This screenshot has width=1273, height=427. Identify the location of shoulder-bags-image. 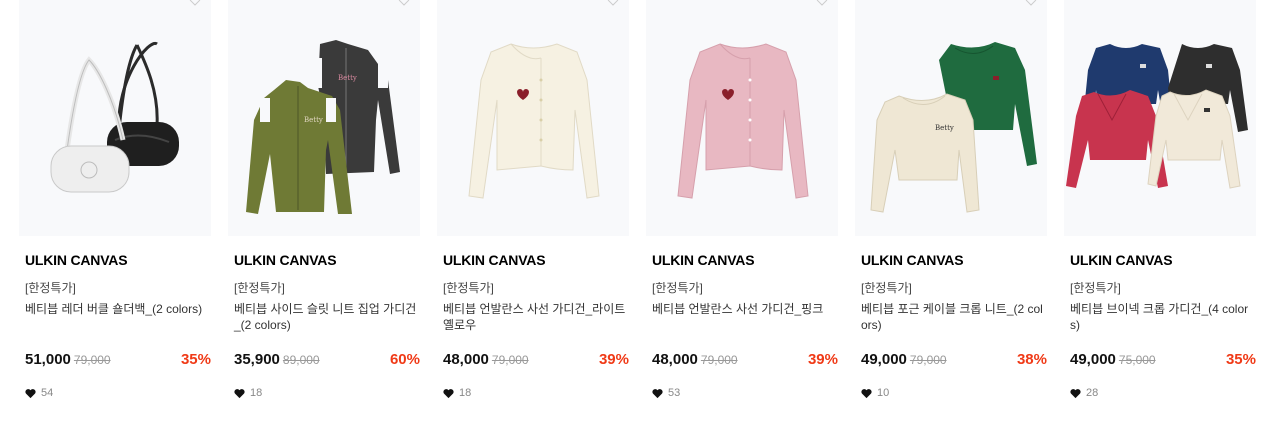
(114, 117).